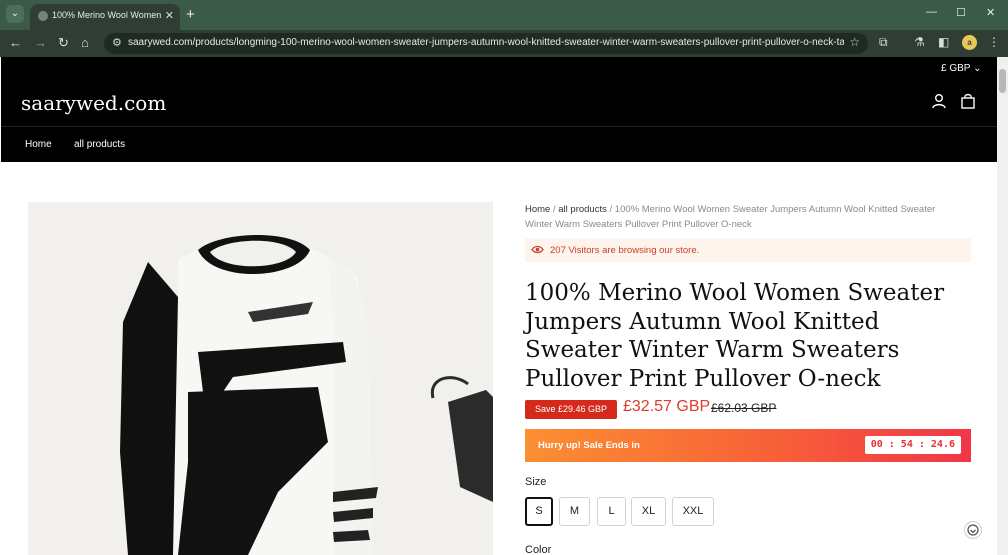  Describe the element at coordinates (1002, 306) in the screenshot. I see `page-scrollbar` at that location.